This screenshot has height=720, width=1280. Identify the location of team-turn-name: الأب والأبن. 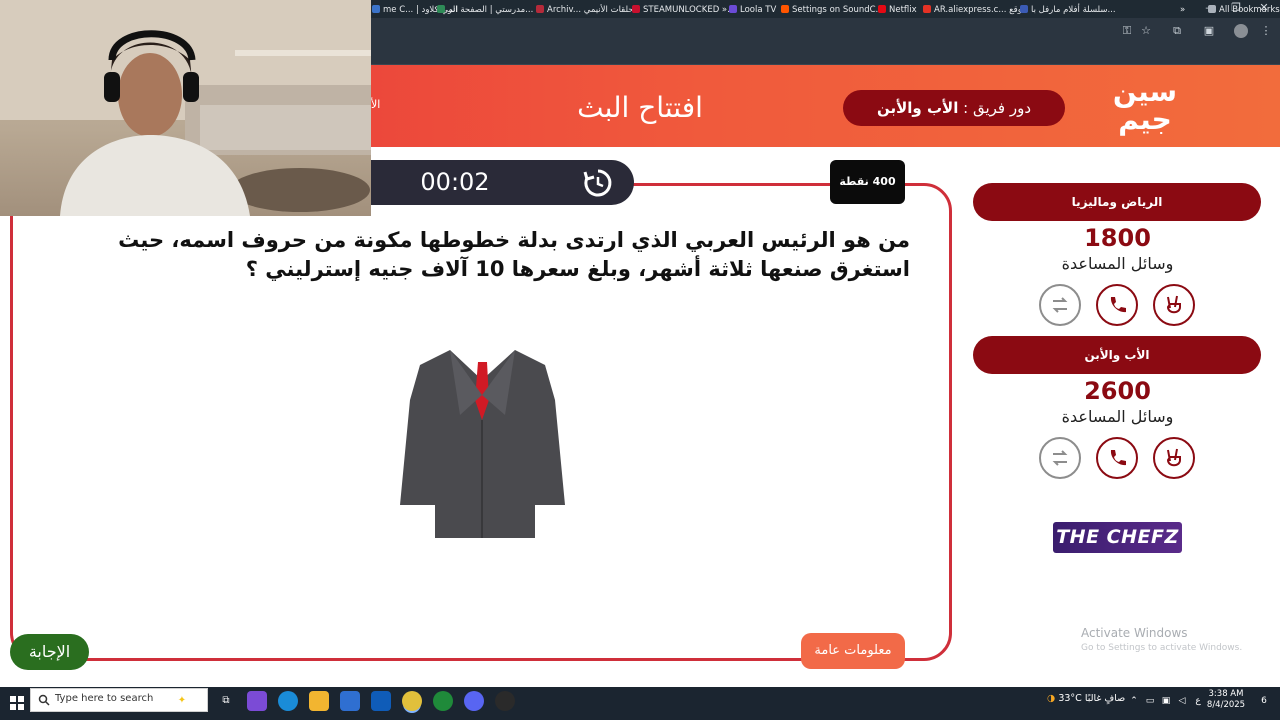
(917, 108).